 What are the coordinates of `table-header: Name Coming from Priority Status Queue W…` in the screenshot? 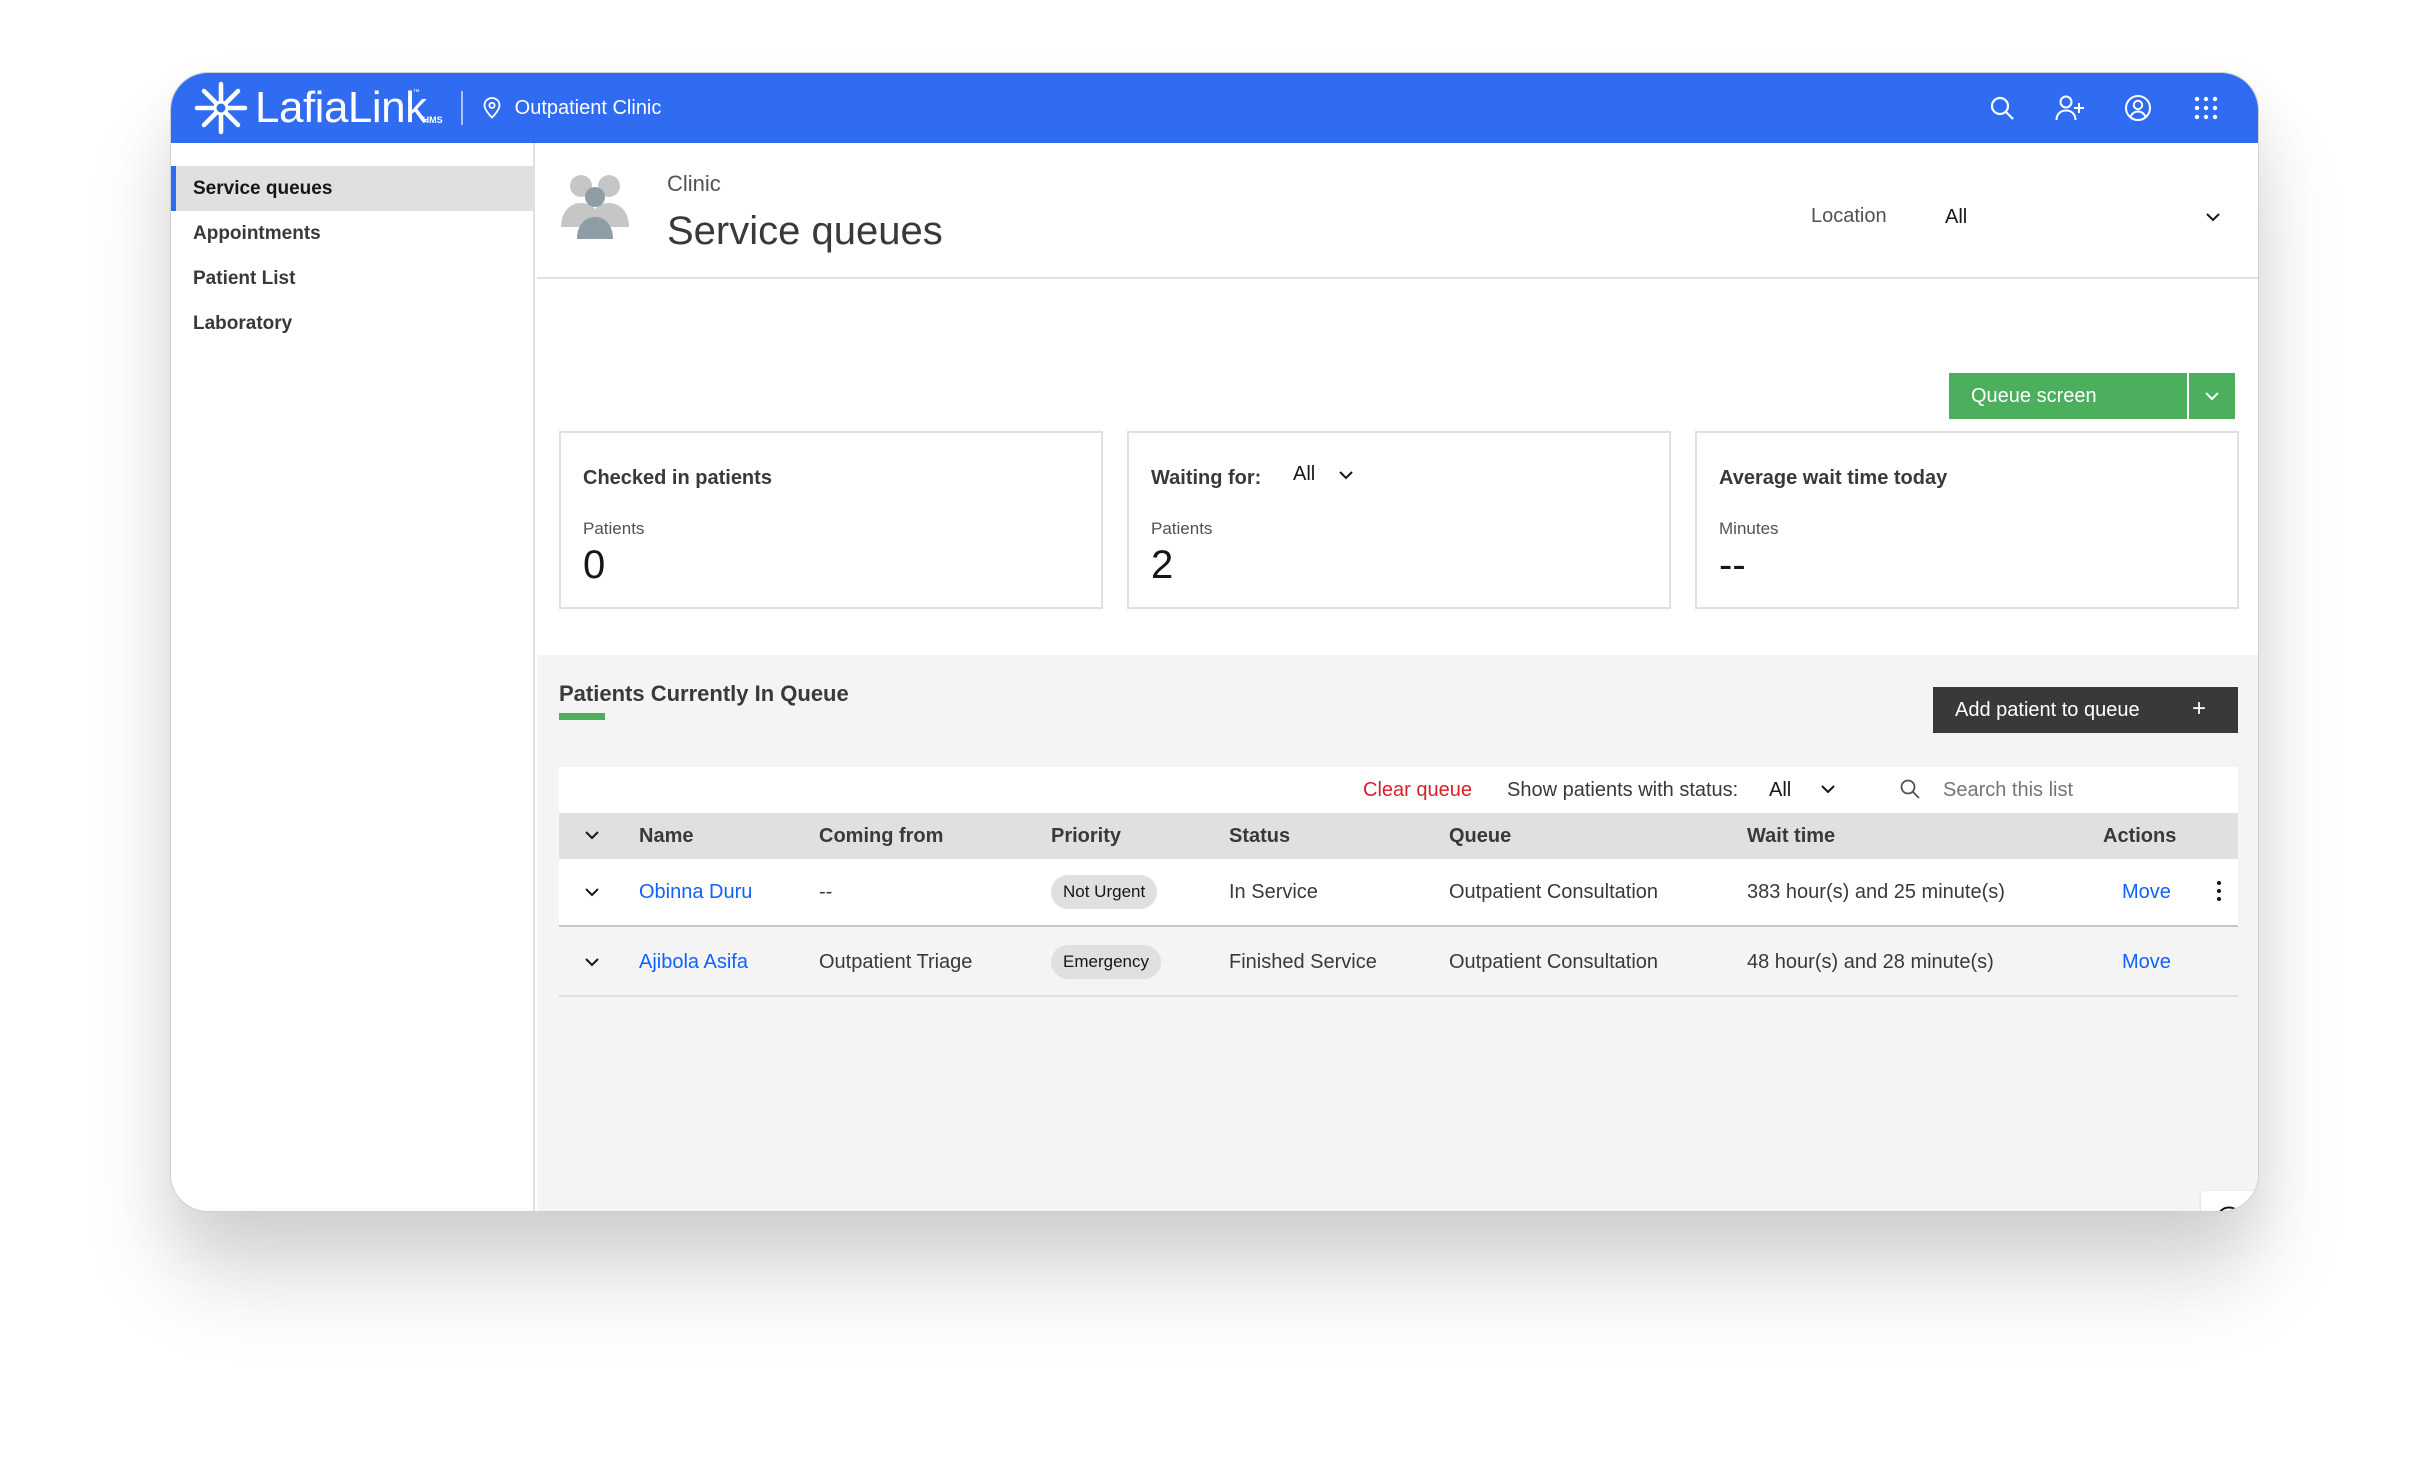 It's located at (1398, 836).